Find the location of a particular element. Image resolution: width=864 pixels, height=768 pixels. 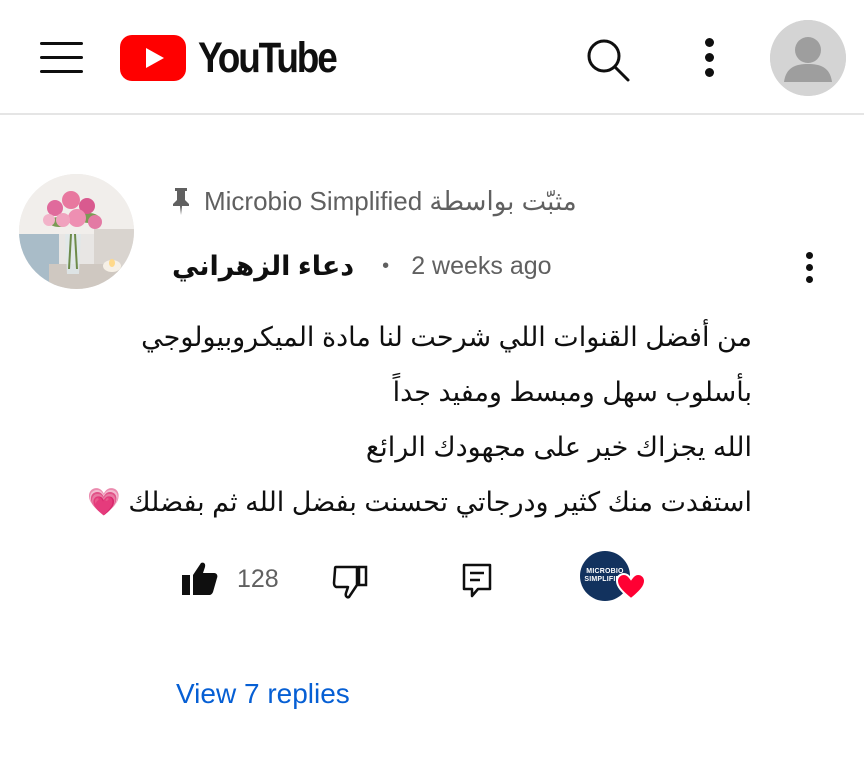

youtube-play-icon is located at coordinates (153, 58).